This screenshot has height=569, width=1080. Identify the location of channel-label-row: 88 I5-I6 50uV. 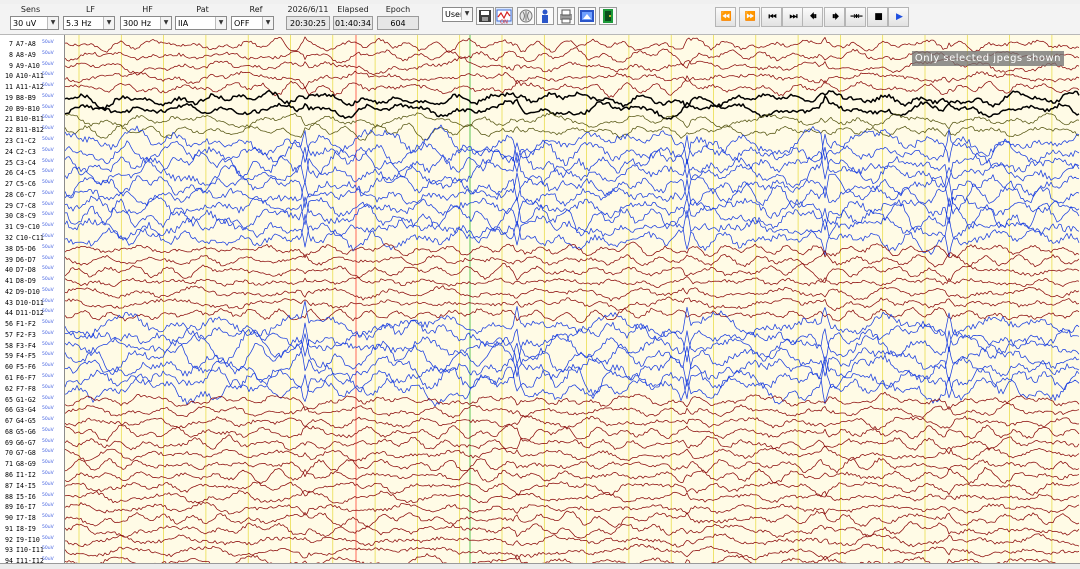
(32, 497).